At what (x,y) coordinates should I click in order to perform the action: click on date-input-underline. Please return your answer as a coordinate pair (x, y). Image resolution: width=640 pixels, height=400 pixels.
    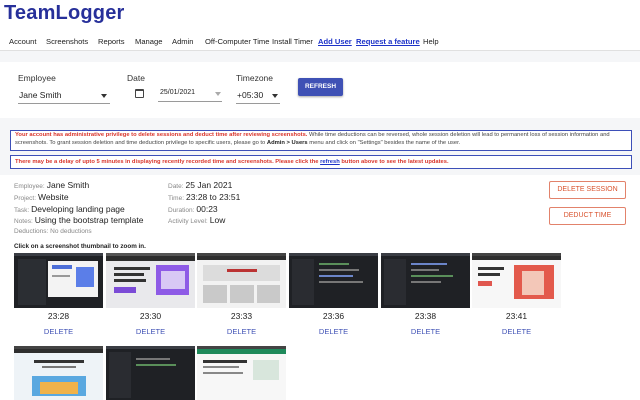
    Looking at the image, I should click on (190, 101).